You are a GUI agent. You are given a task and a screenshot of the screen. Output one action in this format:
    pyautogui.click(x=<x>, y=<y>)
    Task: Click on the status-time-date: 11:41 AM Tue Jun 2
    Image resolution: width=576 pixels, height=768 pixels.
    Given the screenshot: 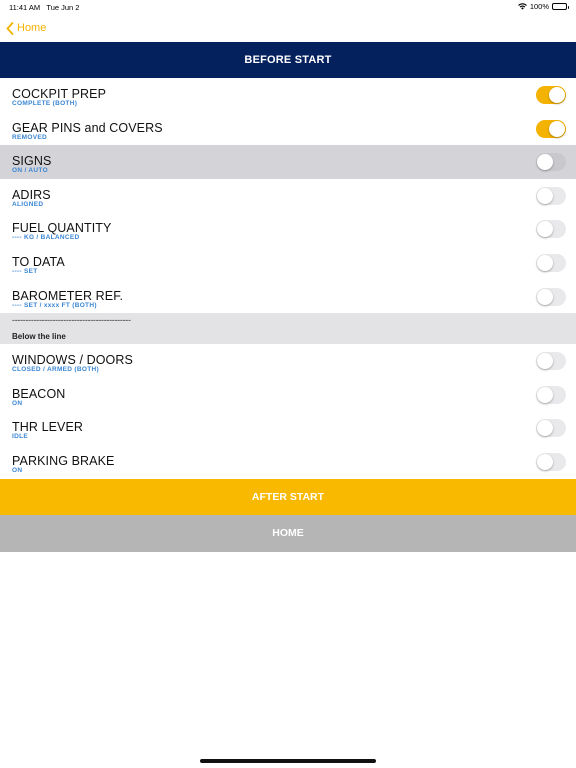 What is the action you would take?
    pyautogui.click(x=44, y=7)
    